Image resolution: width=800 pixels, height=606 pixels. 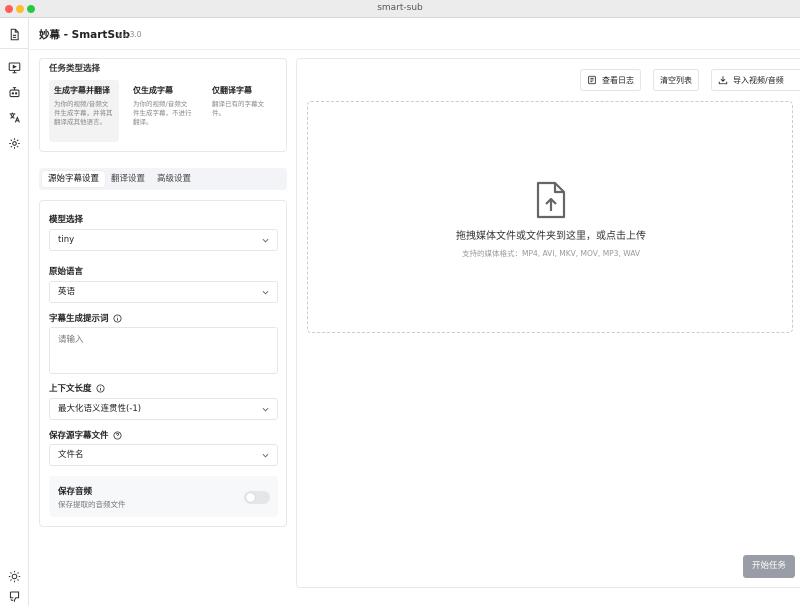 I want to click on settings-tabs: 源始字幕设置 翻译设置 高级设置, so click(x=163, y=179).